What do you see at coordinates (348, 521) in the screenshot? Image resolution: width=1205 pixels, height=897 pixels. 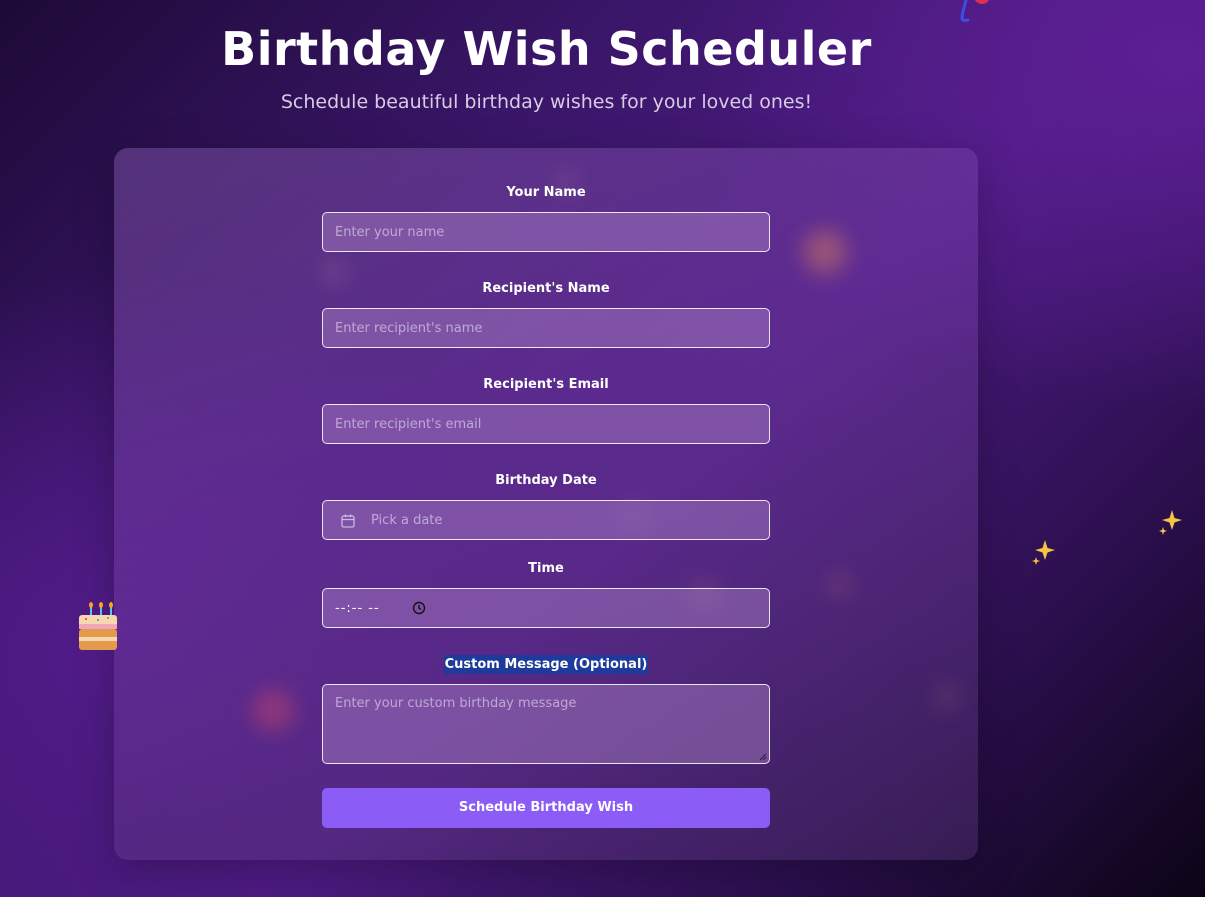 I see `calendar-icon` at bounding box center [348, 521].